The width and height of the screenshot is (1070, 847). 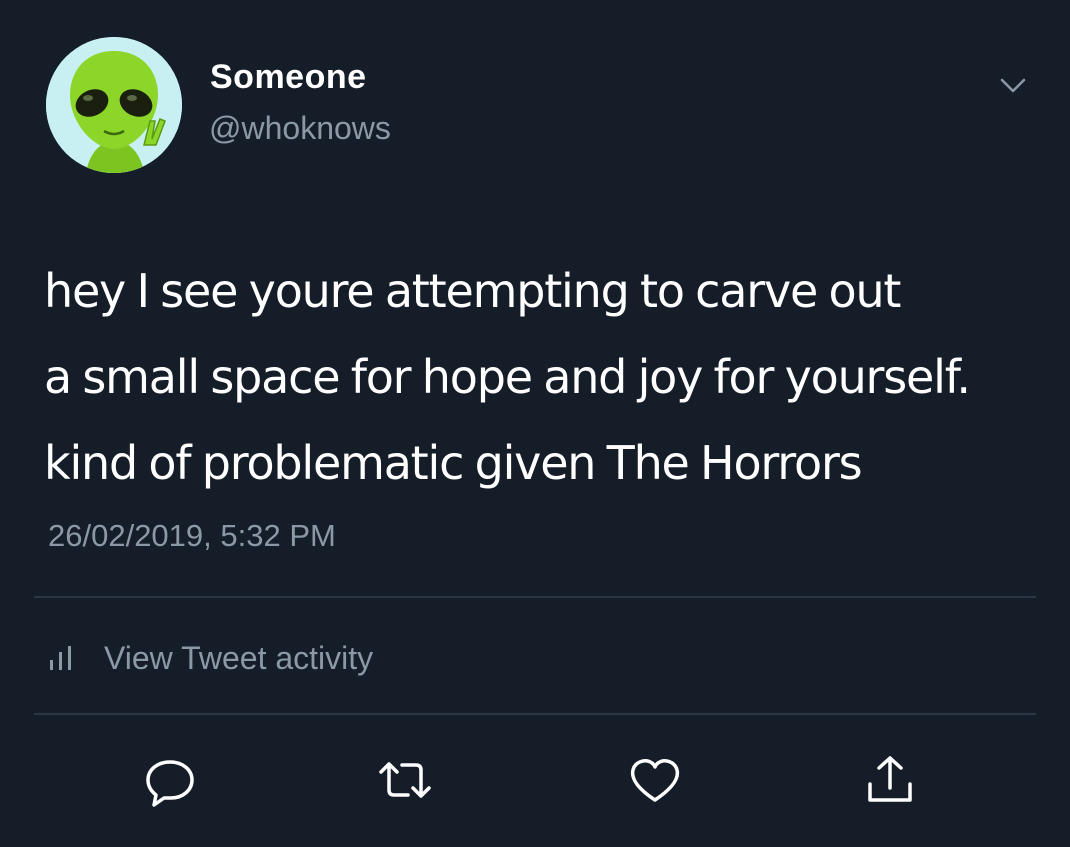 I want to click on retweet-icon, so click(x=405, y=780).